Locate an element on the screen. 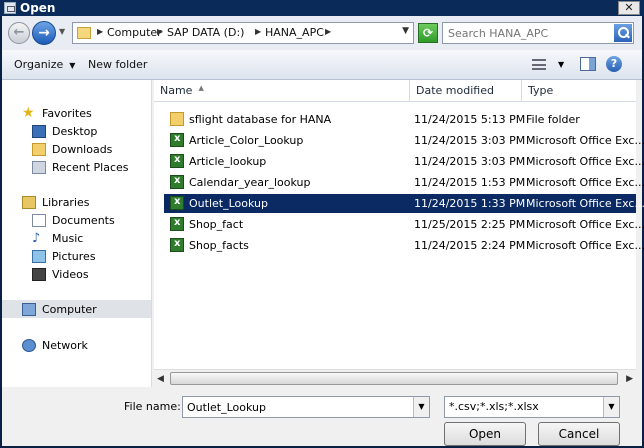  breadcrumb-folder: HANA_APC is located at coordinates (294, 32).